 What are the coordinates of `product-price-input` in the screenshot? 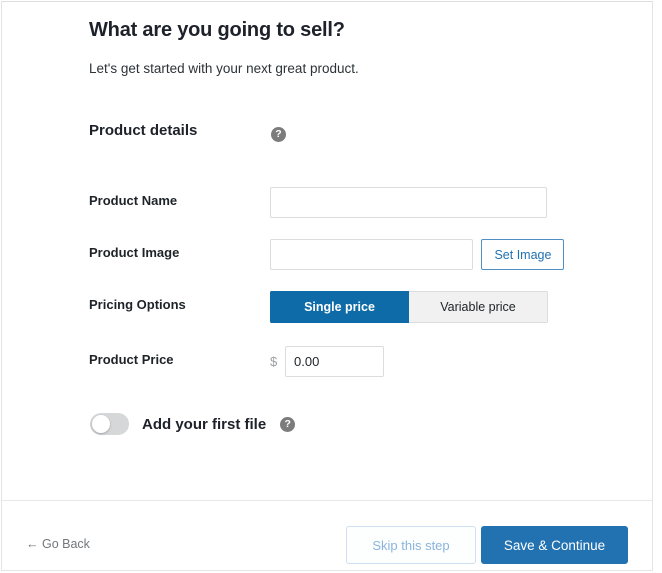 It's located at (334, 361).